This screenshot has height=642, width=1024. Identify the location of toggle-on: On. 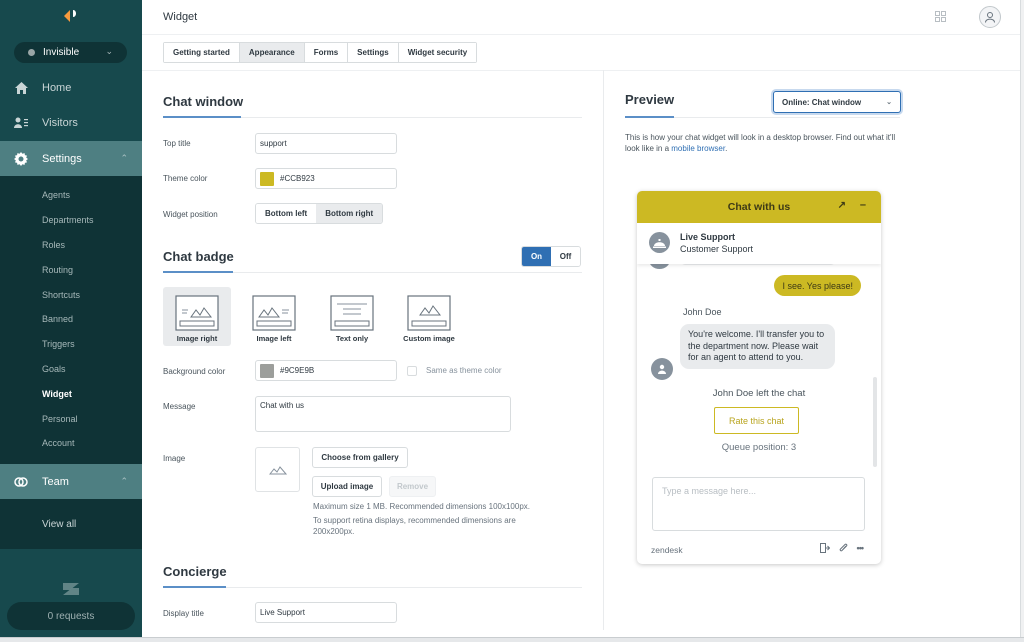
(536, 256).